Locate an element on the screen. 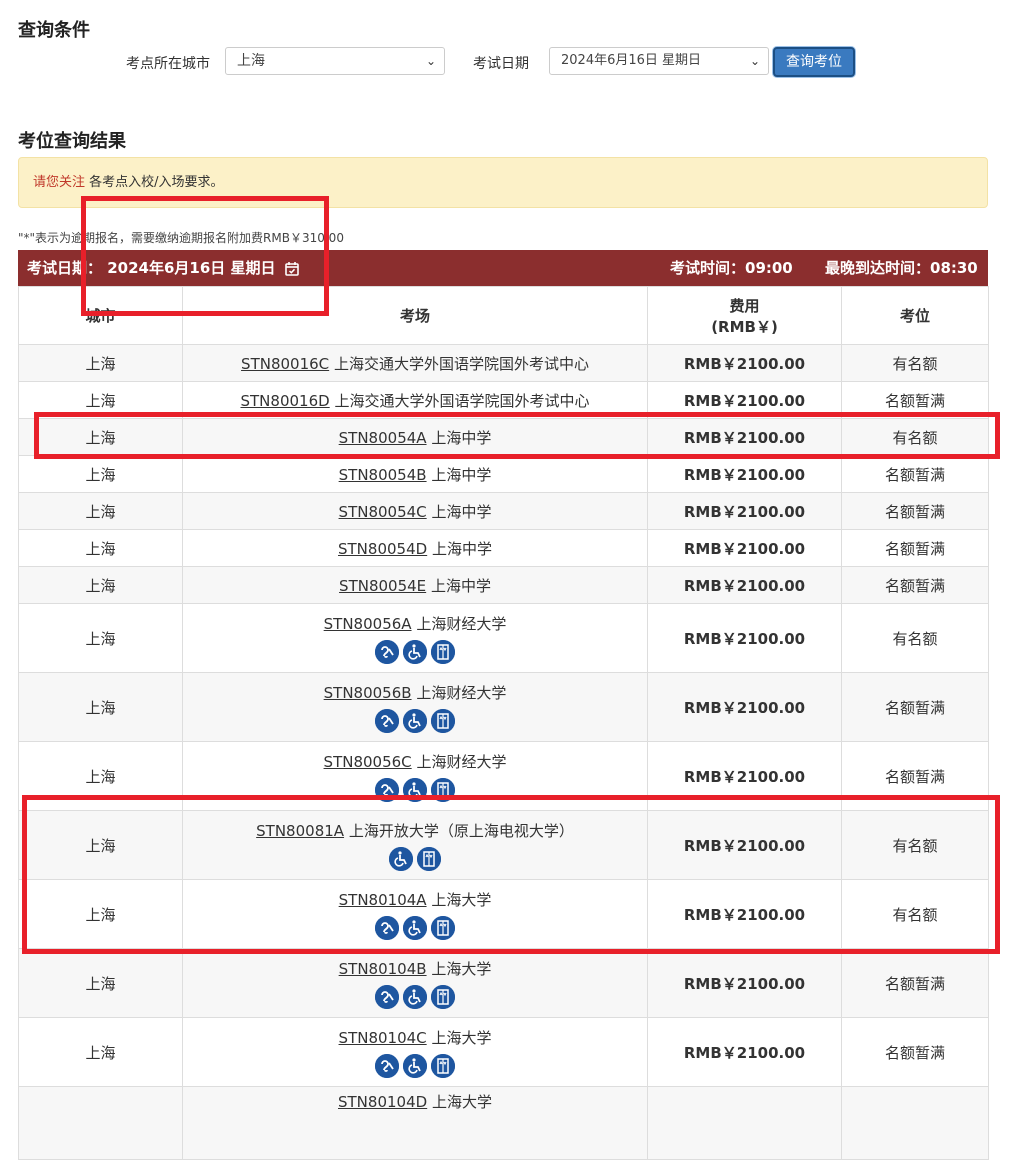 This screenshot has width=1011, height=1160. table-row: 上海 STN80056C 上海财经大学 RMB￥2100.00 名额暂满 is located at coordinates (503, 776).